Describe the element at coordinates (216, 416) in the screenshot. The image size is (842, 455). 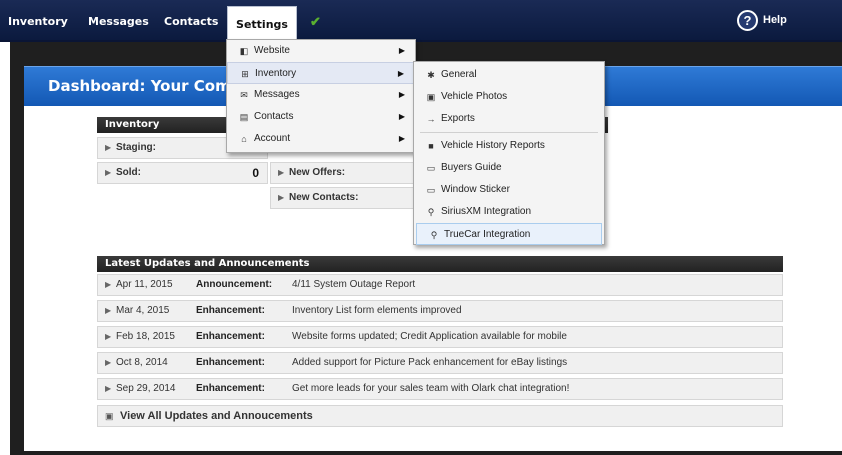
I see `view-all-label: View All Updates and Annoucements` at that location.